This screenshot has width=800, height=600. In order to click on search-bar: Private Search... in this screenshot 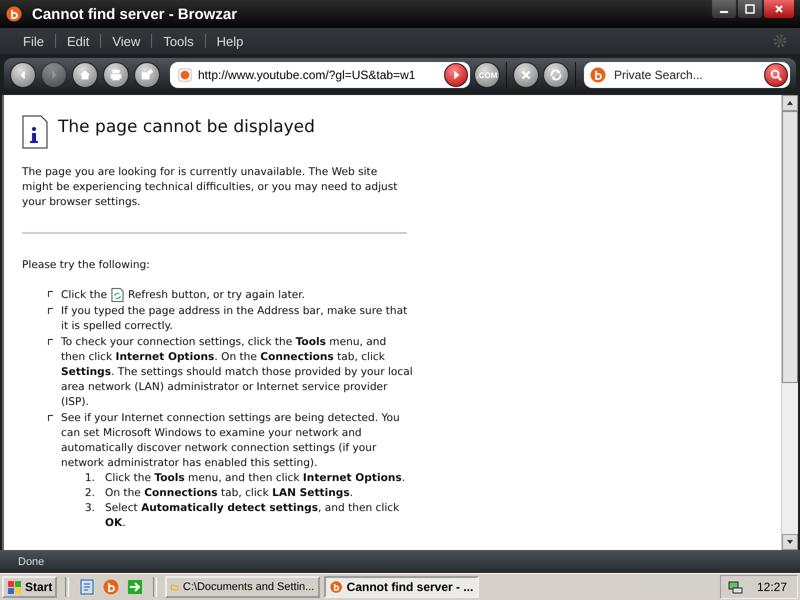, I will do `click(687, 75)`.